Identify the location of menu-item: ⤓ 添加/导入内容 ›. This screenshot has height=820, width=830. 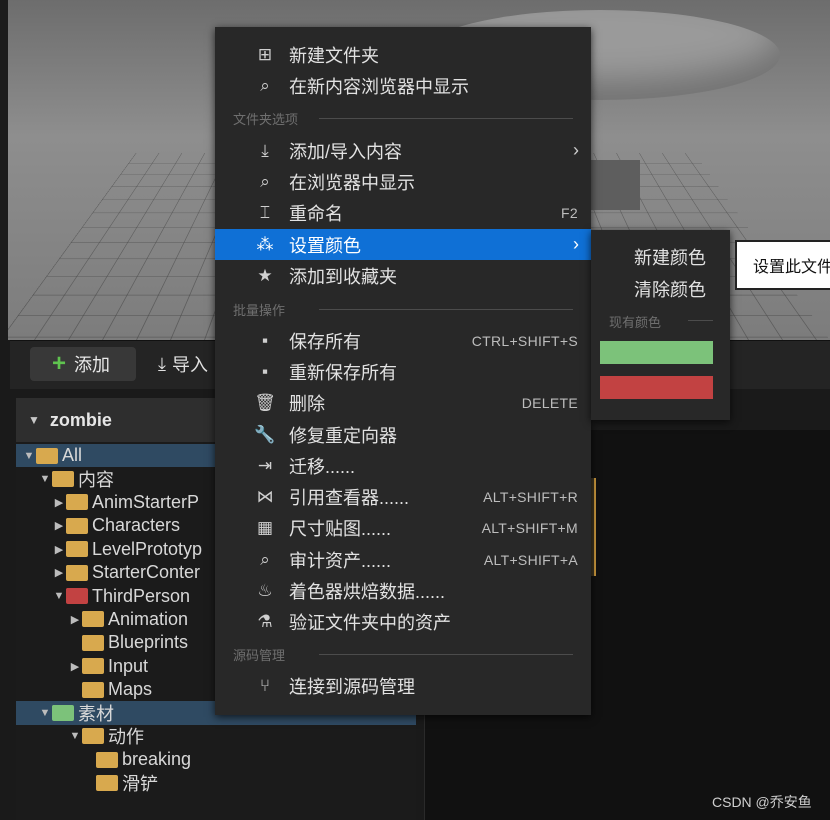
(403, 150).